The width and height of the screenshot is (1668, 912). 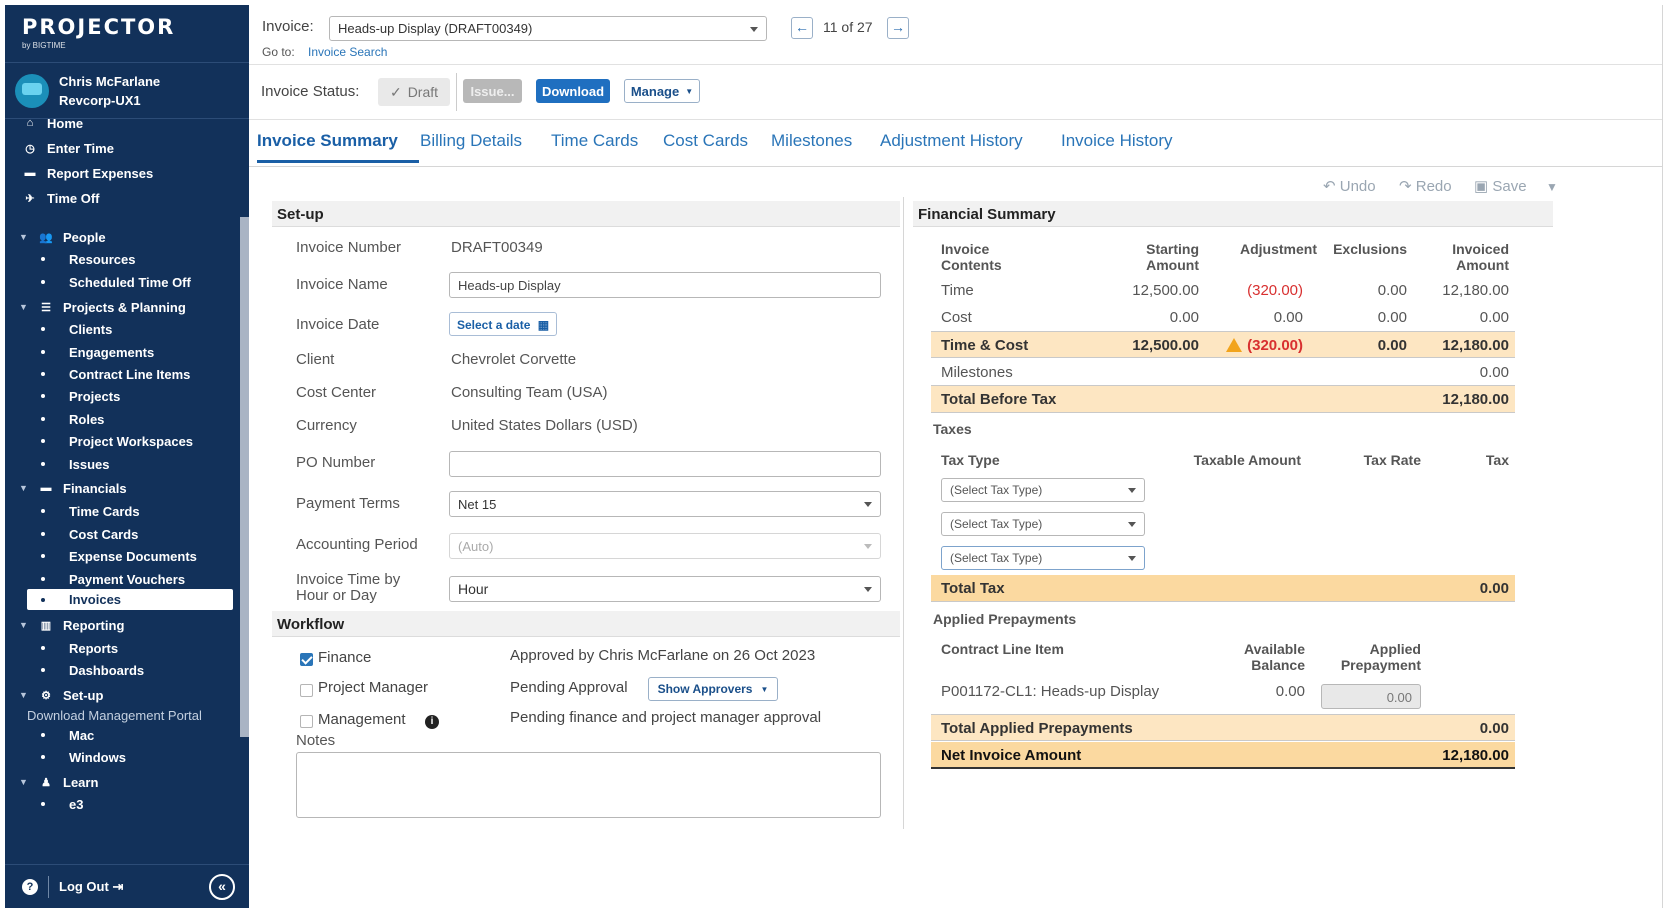 I want to click on tab-adjustment-history: Adjustment History, so click(x=951, y=145).